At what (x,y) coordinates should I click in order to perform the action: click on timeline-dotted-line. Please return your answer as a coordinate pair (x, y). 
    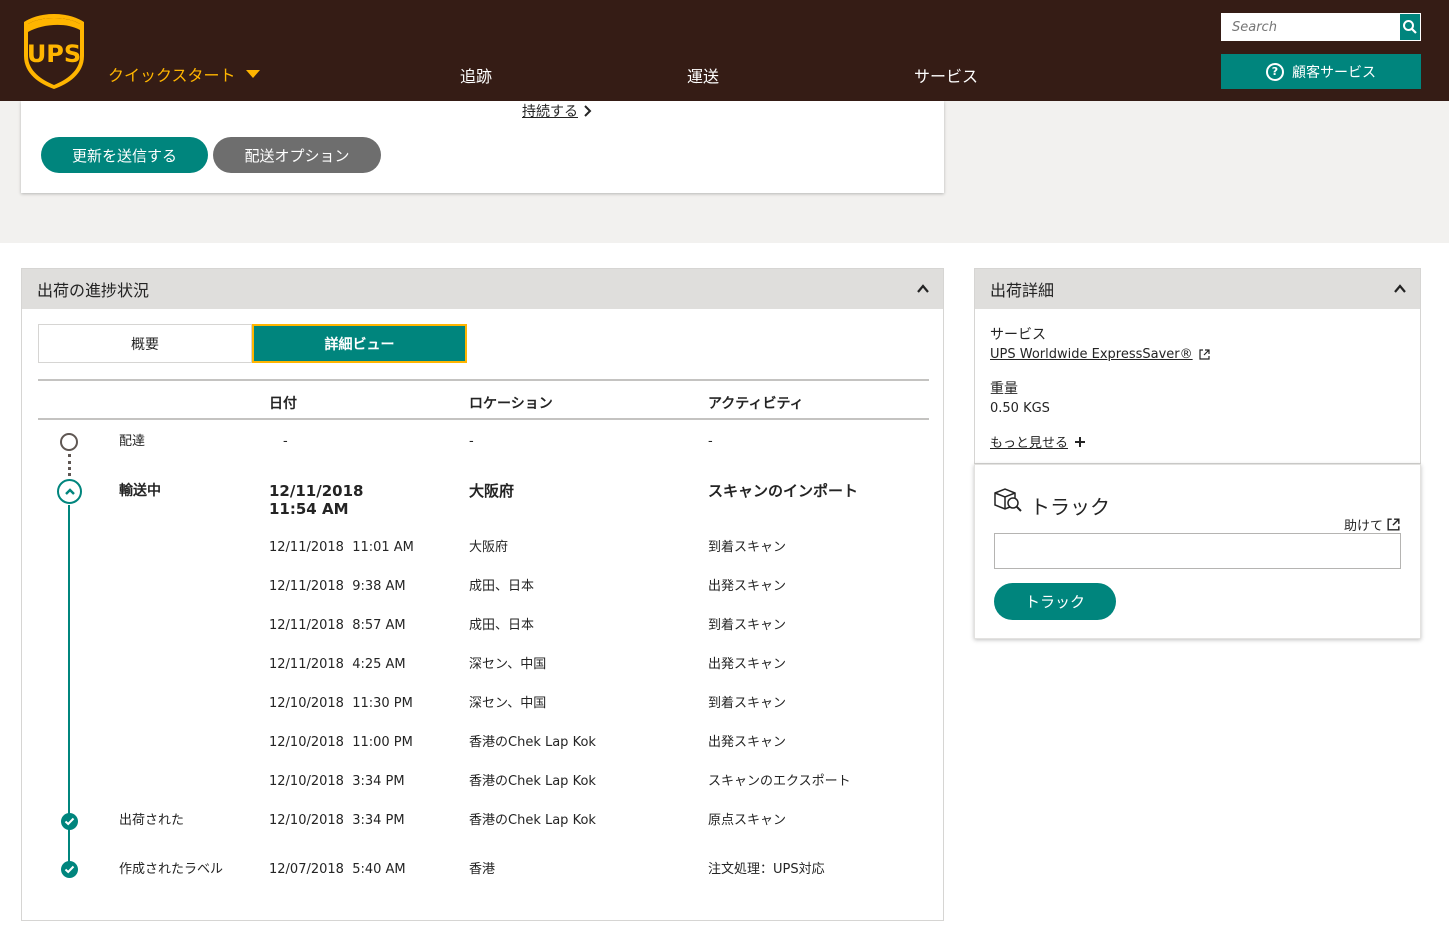
    Looking at the image, I should click on (69, 465).